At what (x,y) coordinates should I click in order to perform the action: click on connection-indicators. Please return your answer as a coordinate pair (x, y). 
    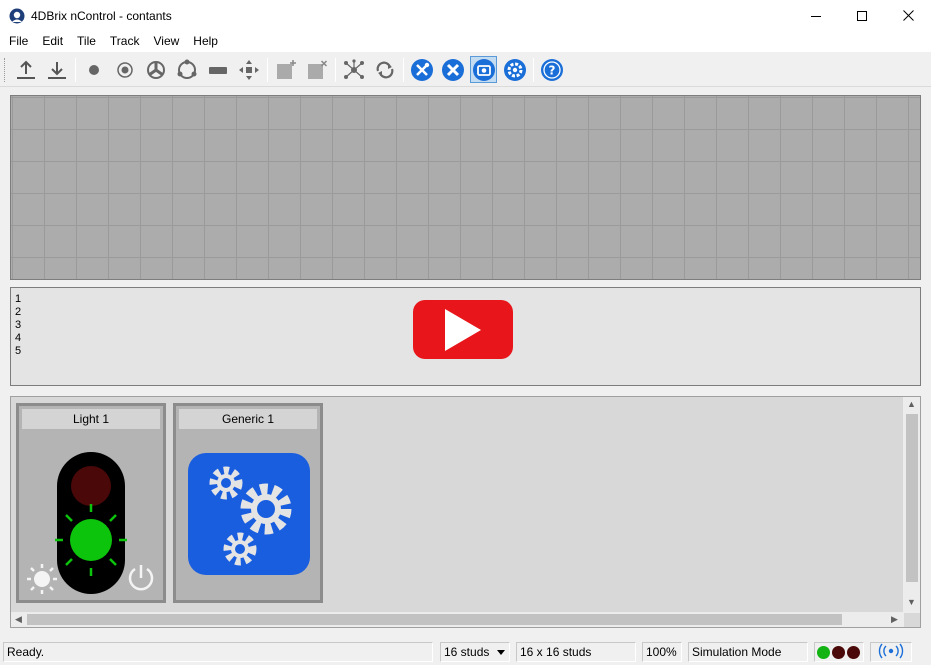
    Looking at the image, I should click on (839, 652).